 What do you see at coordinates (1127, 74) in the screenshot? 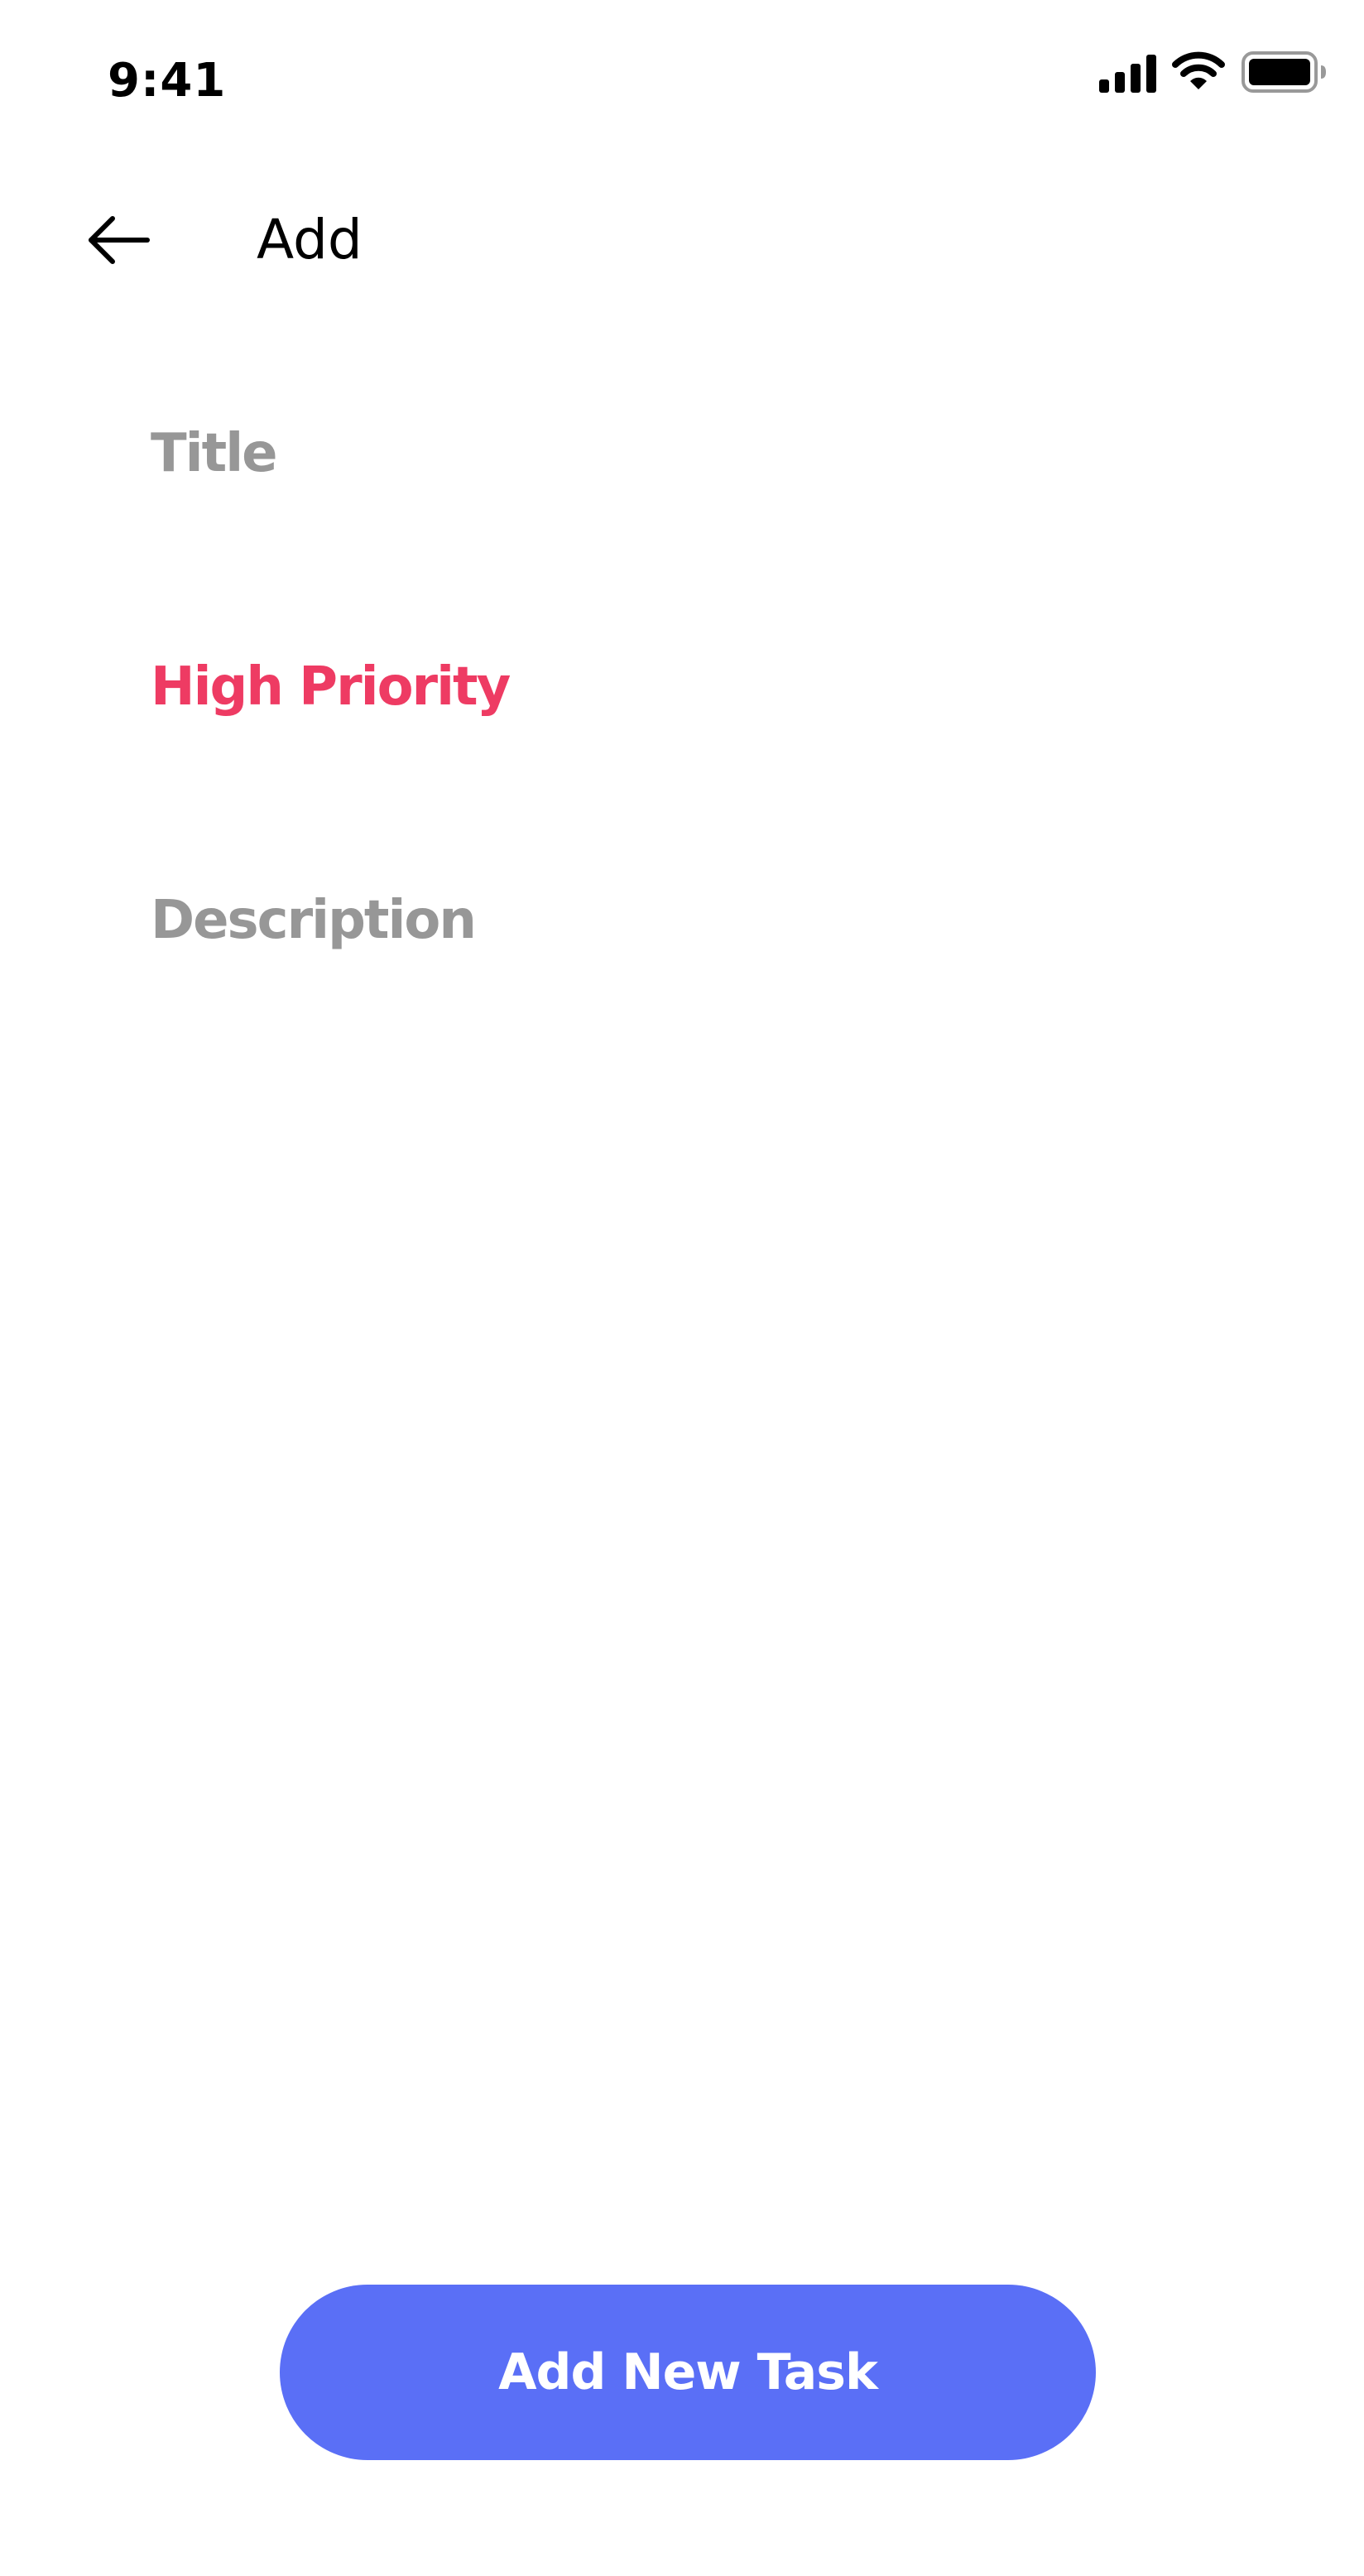
I see `signal-icon` at bounding box center [1127, 74].